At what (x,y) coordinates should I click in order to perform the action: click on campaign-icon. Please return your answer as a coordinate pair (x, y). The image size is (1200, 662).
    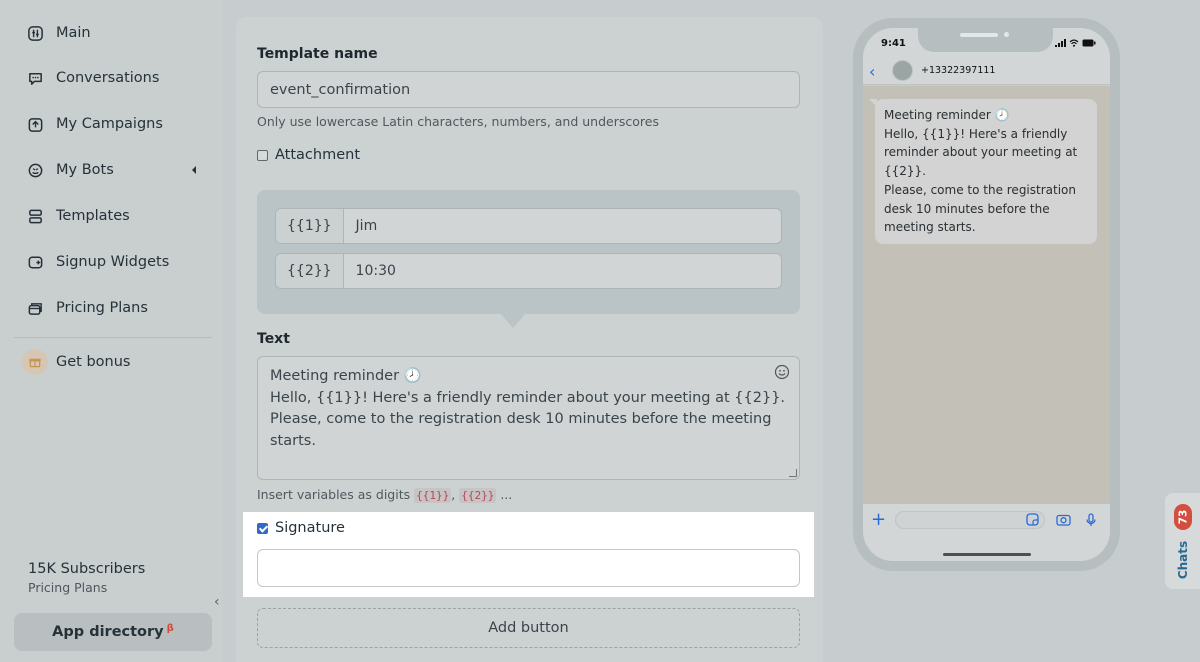
    Looking at the image, I should click on (35, 124).